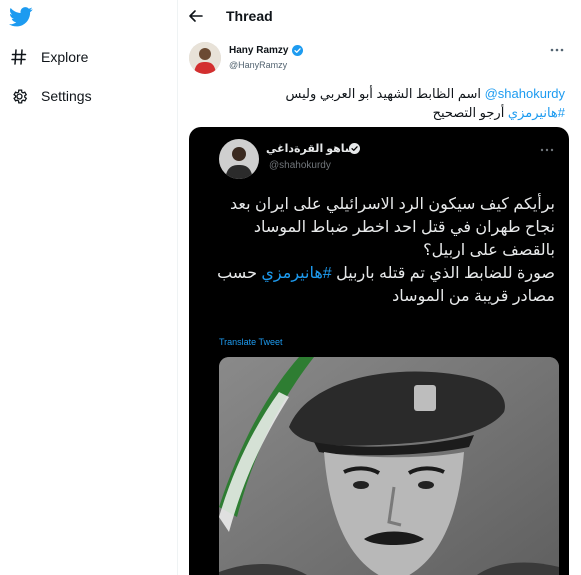 The image size is (581, 575). What do you see at coordinates (196, 16) in the screenshot?
I see `back-arrow-icon` at bounding box center [196, 16].